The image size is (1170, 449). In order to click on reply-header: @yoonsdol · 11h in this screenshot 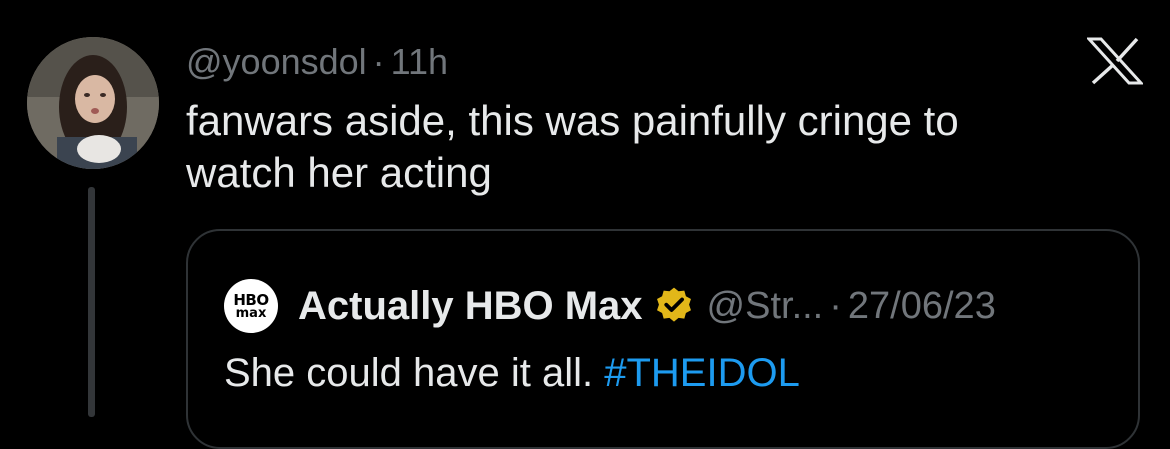, I will do `click(317, 62)`.